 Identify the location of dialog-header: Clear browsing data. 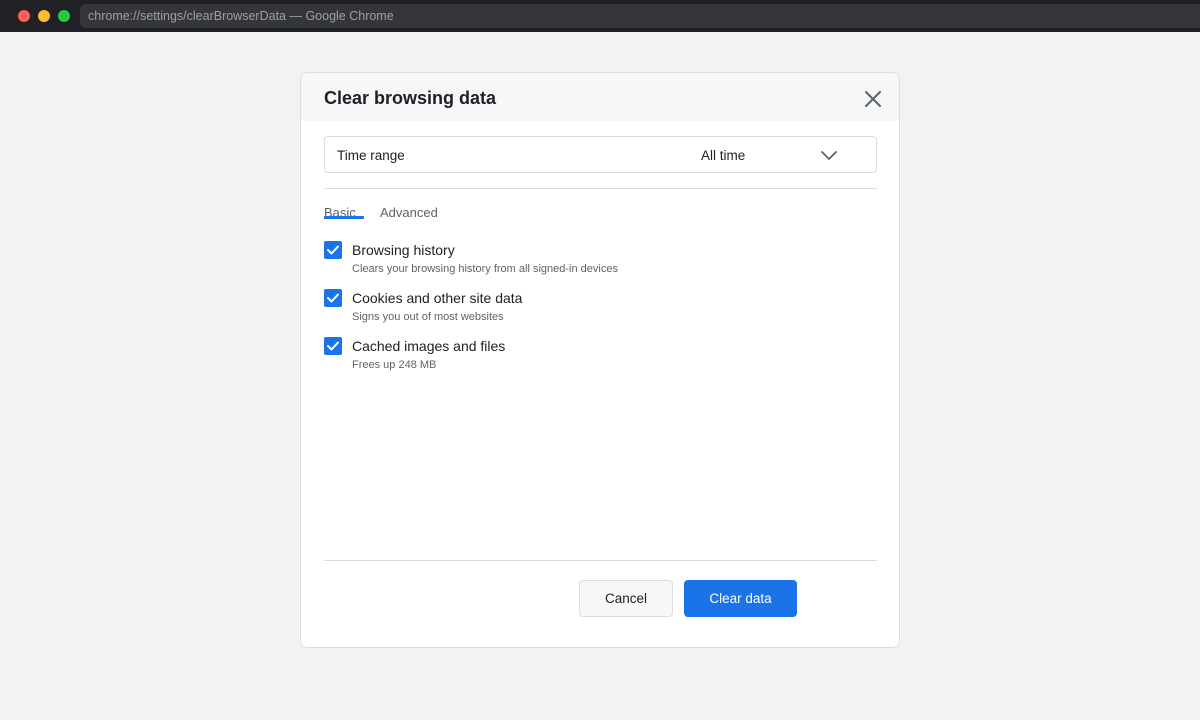
(600, 97).